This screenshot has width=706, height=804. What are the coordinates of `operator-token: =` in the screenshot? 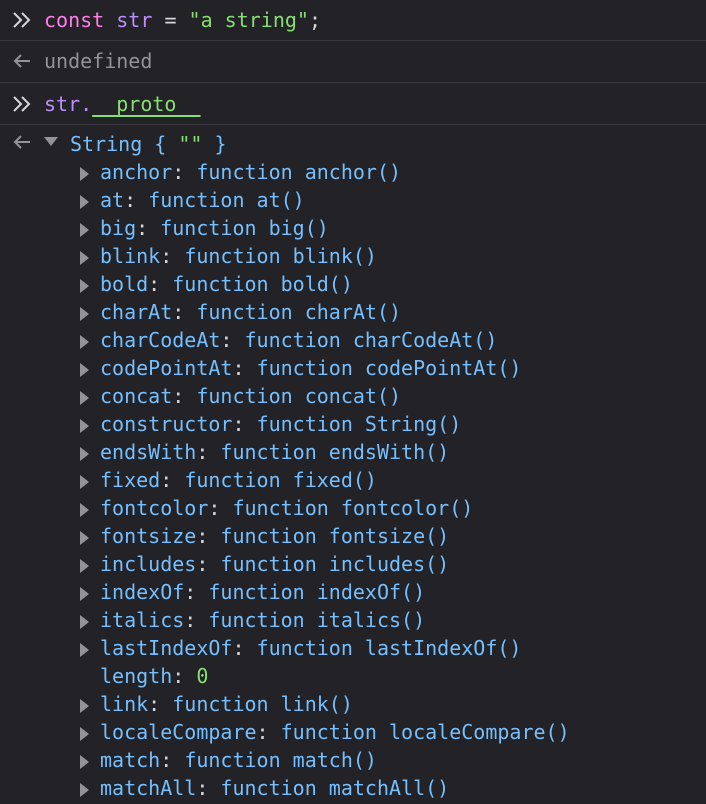 It's located at (170, 20).